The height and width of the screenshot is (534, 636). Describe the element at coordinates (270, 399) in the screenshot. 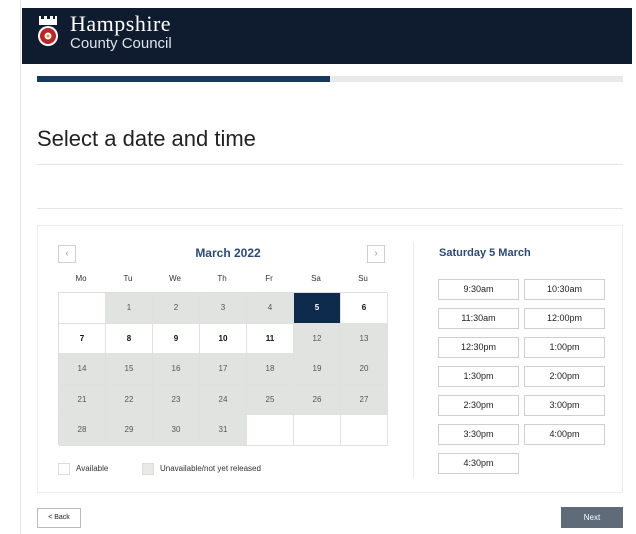

I see `calendar-day-unavailable: 25` at that location.